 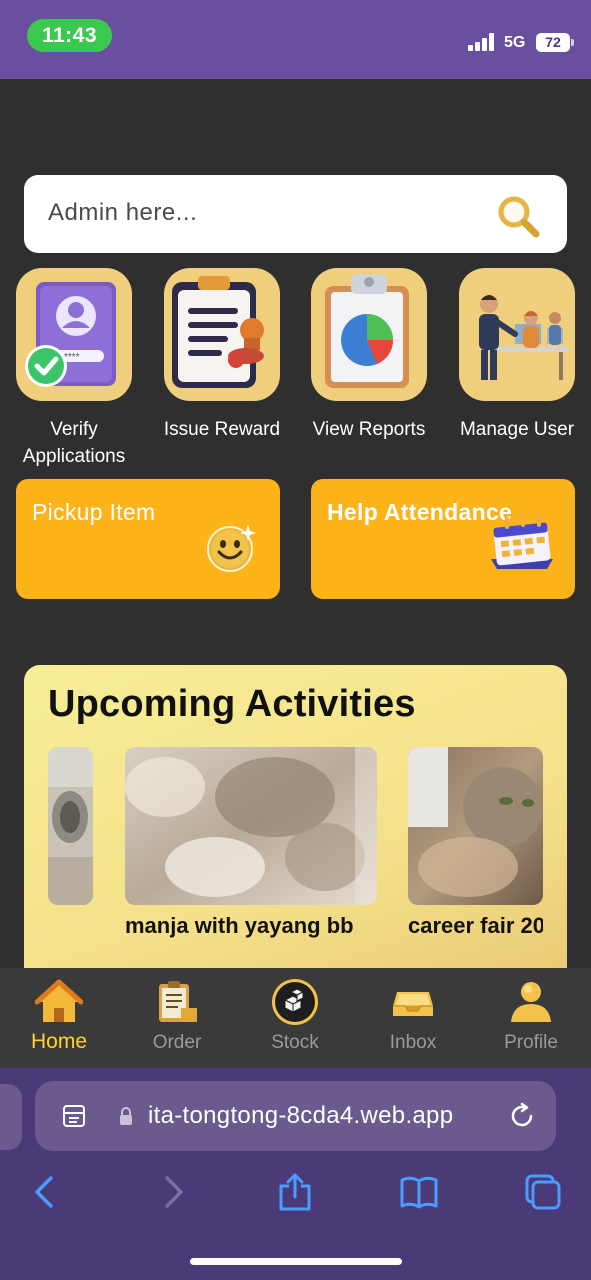 What do you see at coordinates (369, 429) in the screenshot?
I see `view-reports-label: View Reports` at bounding box center [369, 429].